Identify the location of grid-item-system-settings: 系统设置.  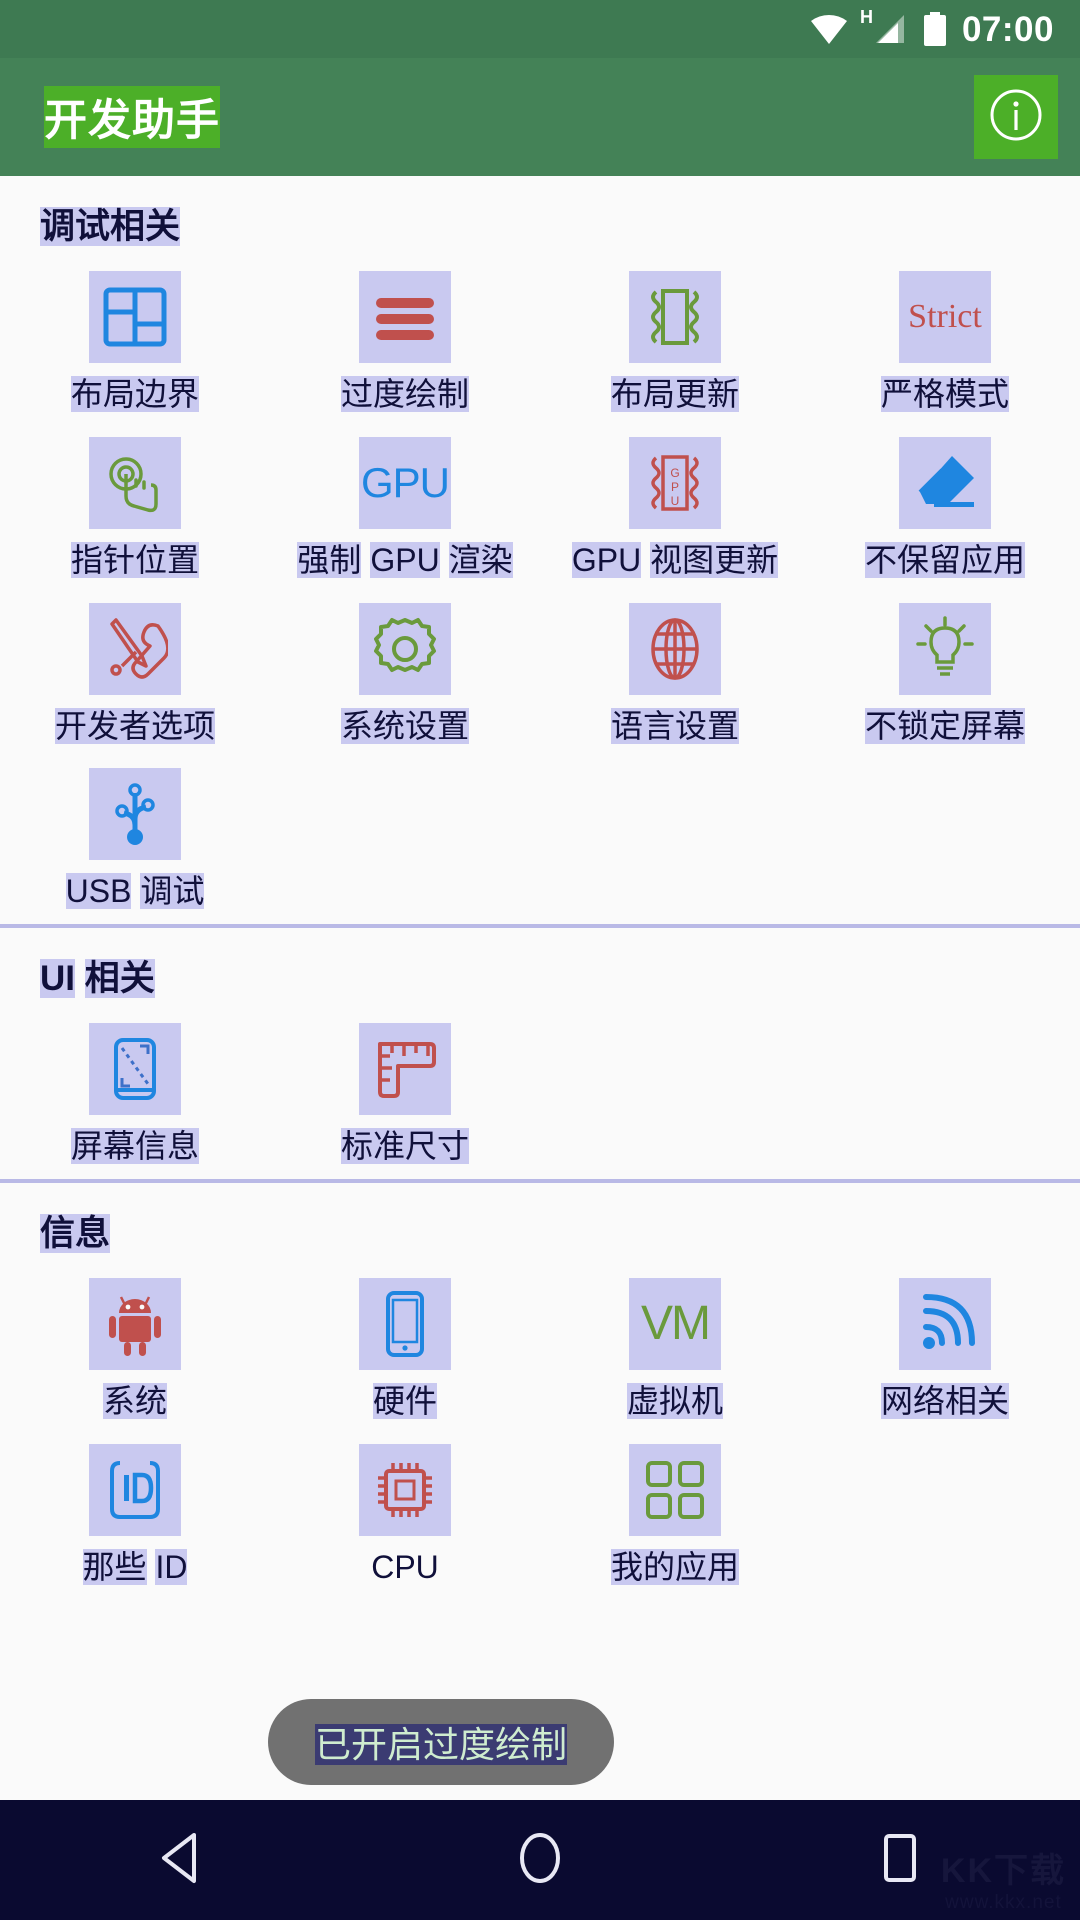
(405, 672).